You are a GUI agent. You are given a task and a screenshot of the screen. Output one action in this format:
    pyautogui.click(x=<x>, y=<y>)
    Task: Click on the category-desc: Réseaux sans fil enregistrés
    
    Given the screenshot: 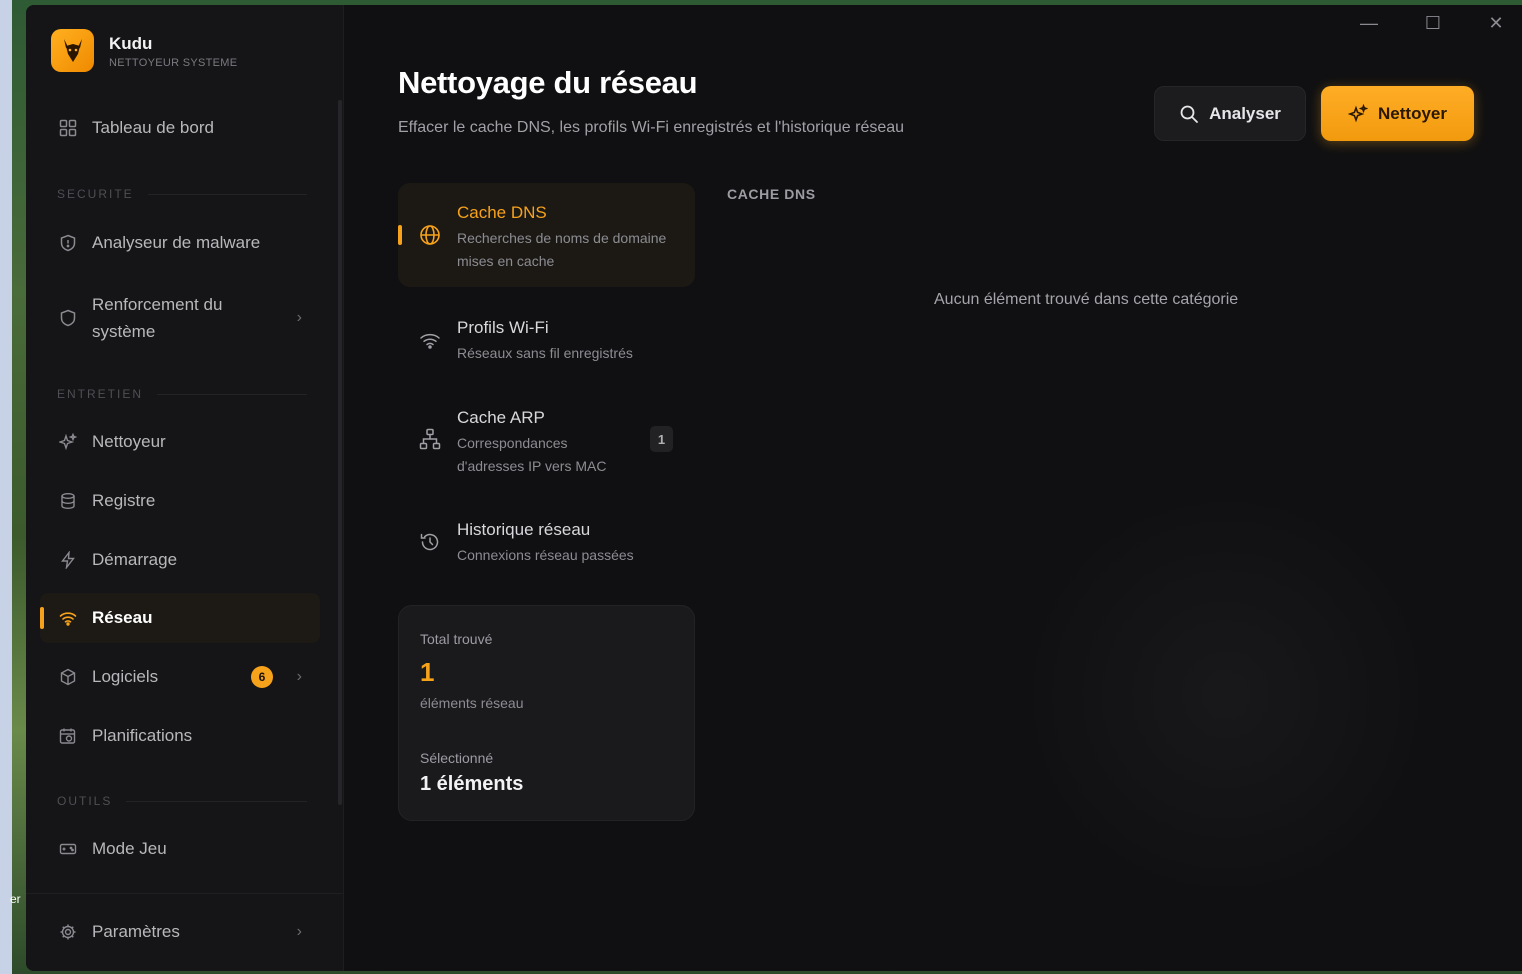 What is the action you would take?
    pyautogui.click(x=545, y=353)
    